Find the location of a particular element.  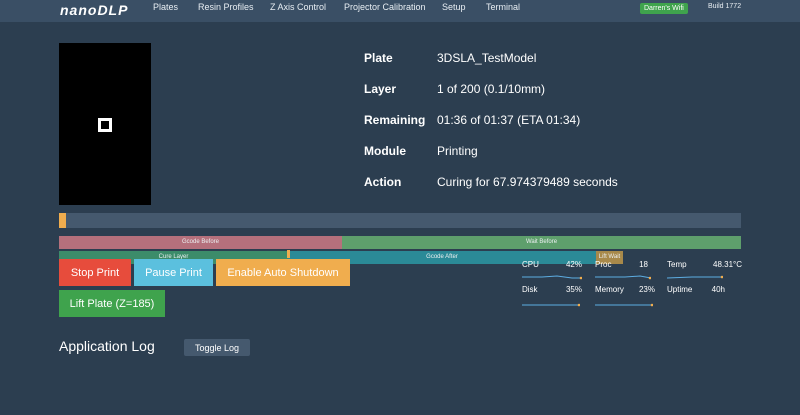

nav-setup: Setup is located at coordinates (454, 7).